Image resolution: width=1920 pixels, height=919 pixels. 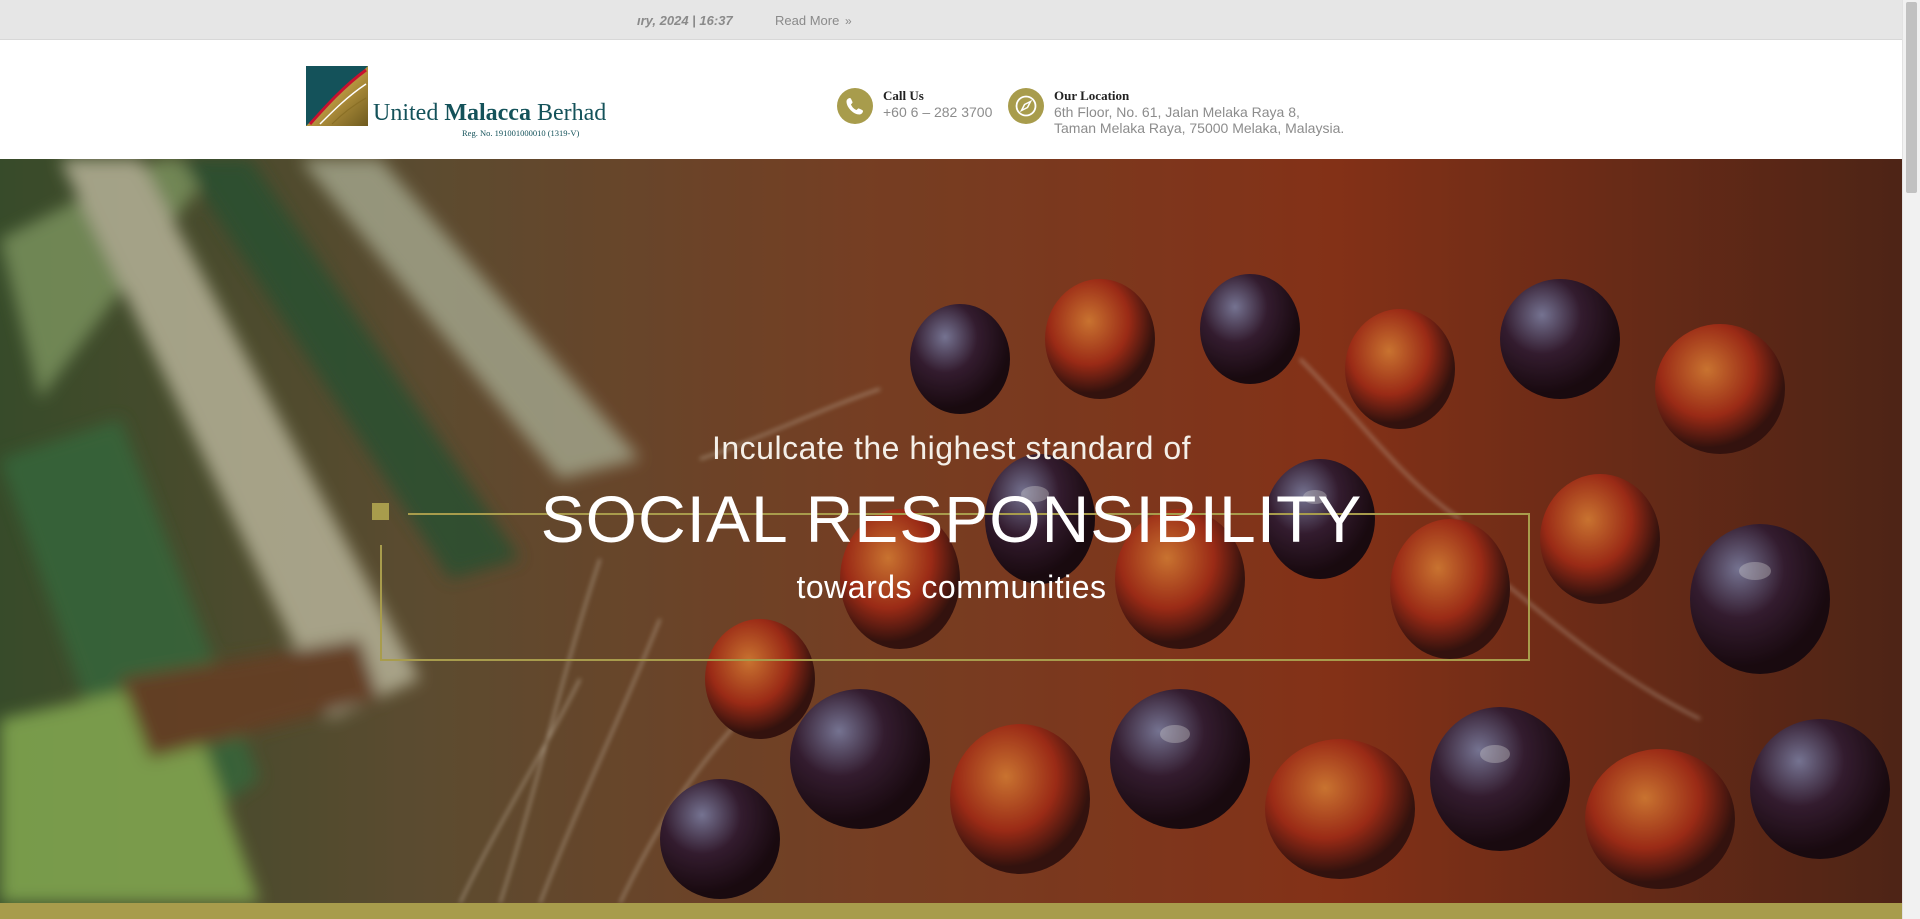 I want to click on hero-tagline: towards communities, so click(x=951, y=587).